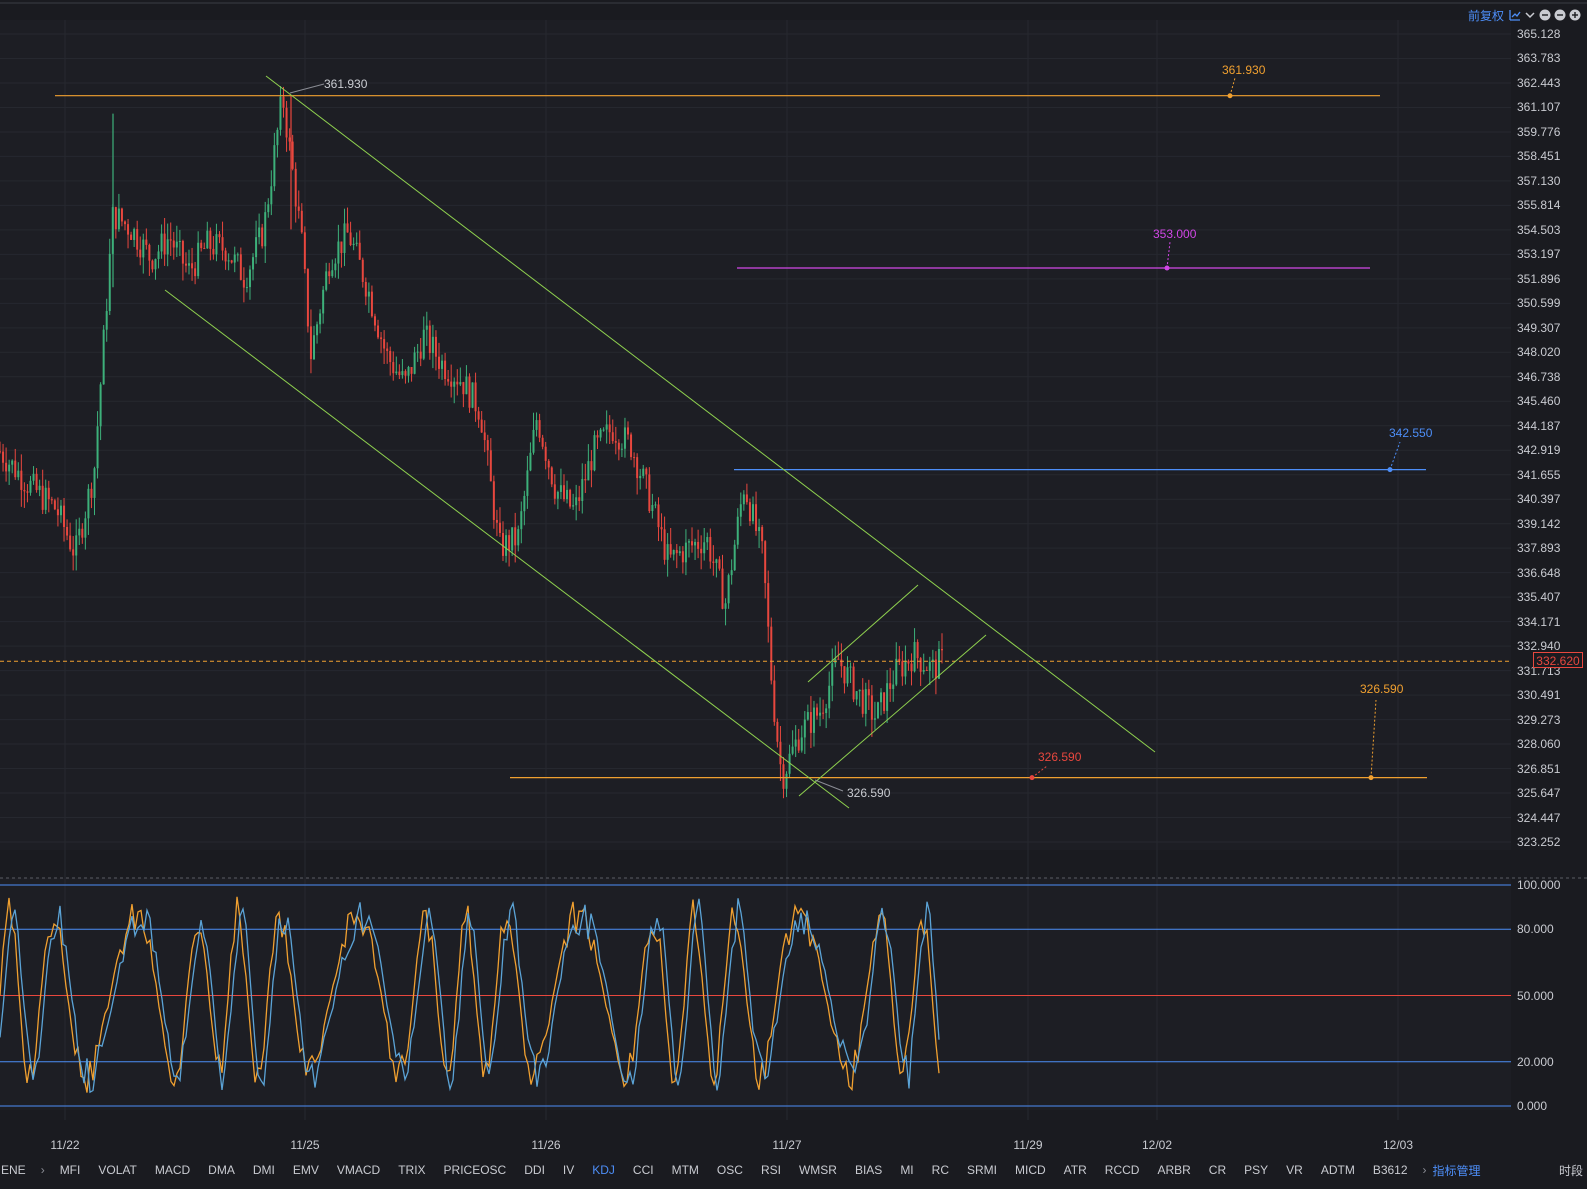 The width and height of the screenshot is (1587, 1189). Describe the element at coordinates (730, 1170) in the screenshot. I see `indicator-tab-osc: OSC` at that location.